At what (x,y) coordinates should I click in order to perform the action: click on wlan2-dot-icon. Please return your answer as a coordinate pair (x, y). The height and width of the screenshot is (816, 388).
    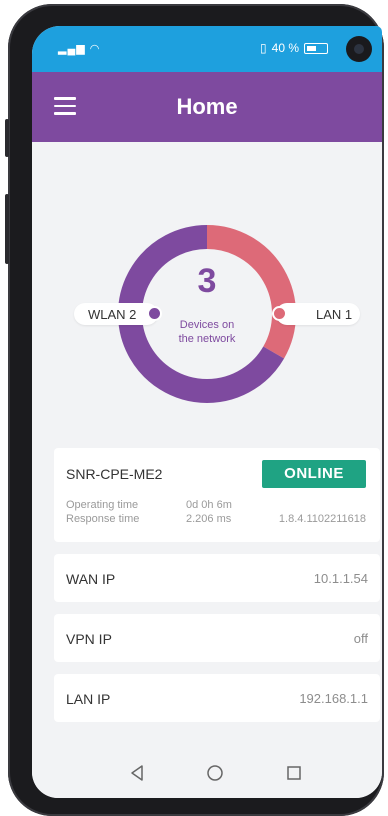
    Looking at the image, I should click on (154, 313).